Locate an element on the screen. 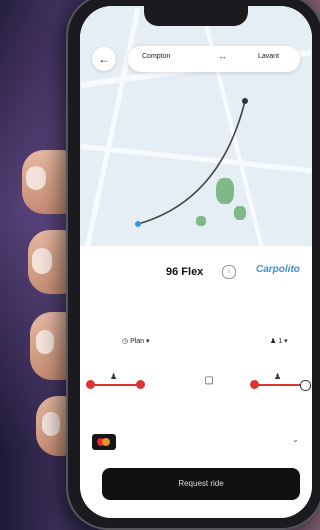 The width and height of the screenshot is (320, 530). card-icon is located at coordinates (104, 442).